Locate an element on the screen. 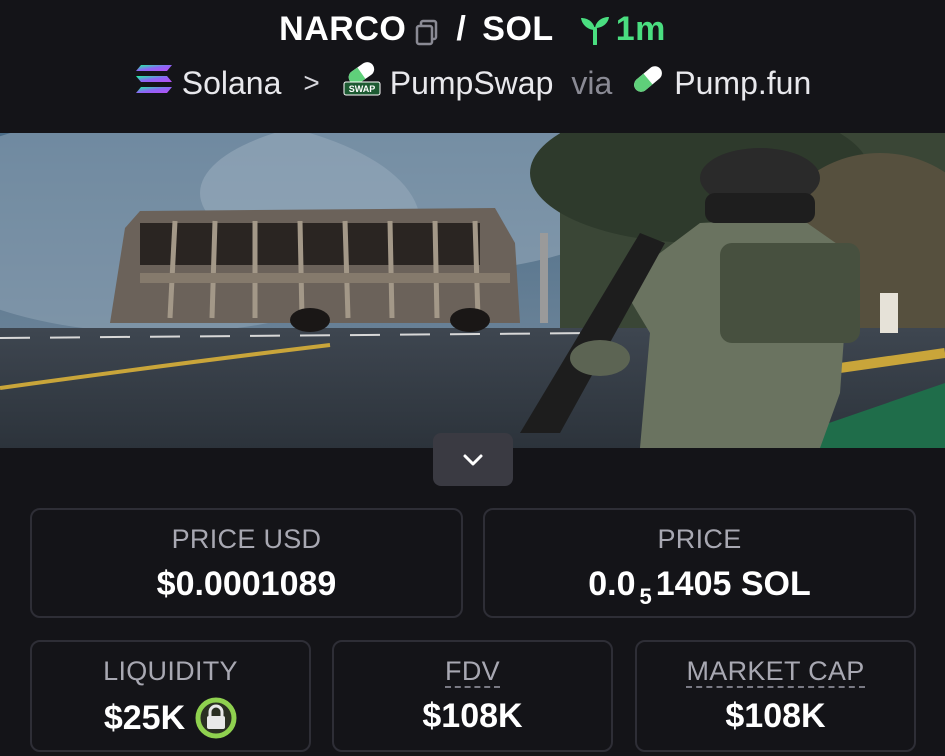  chain-dex-row: Solana > SWAP PumpSwap via Pump.fun is located at coordinates (472, 83).